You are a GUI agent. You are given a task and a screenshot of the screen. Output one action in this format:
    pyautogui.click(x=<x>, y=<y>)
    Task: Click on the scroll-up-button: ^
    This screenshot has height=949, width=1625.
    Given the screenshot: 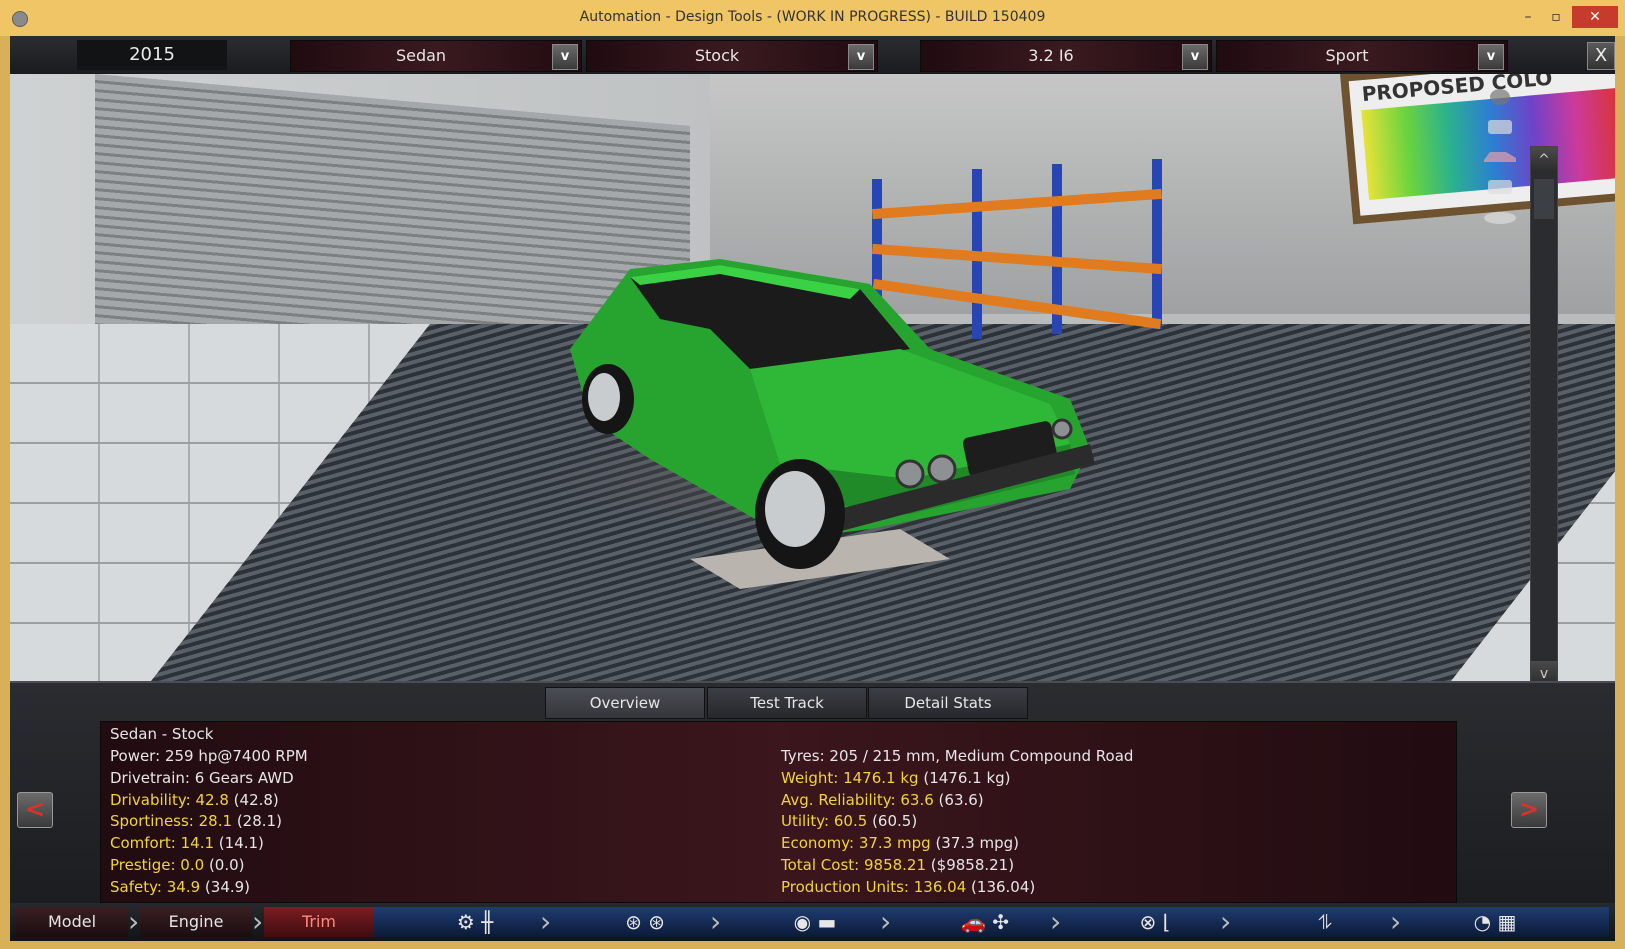 What is the action you would take?
    pyautogui.click(x=1544, y=160)
    